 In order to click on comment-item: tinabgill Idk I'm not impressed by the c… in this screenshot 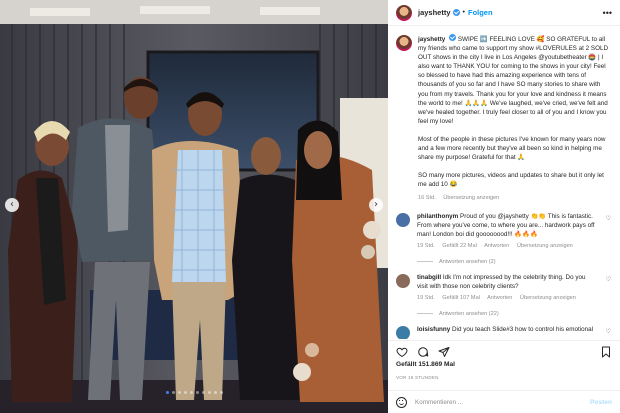, I will do `click(504, 288)`.